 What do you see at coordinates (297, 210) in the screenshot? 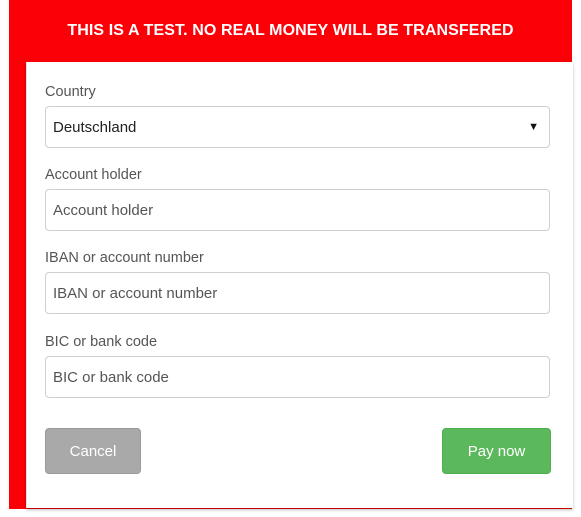
I see `account-holder-input` at bounding box center [297, 210].